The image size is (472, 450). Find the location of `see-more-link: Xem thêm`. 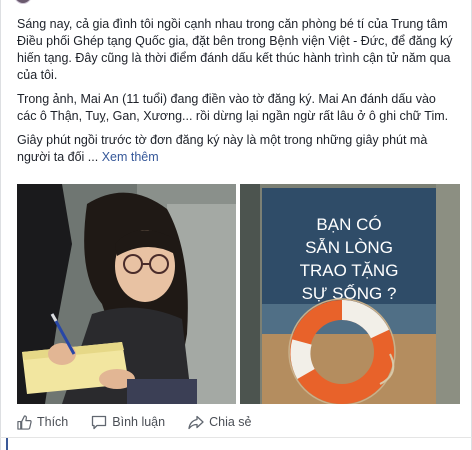

see-more-link: Xem thêm is located at coordinates (130, 157).